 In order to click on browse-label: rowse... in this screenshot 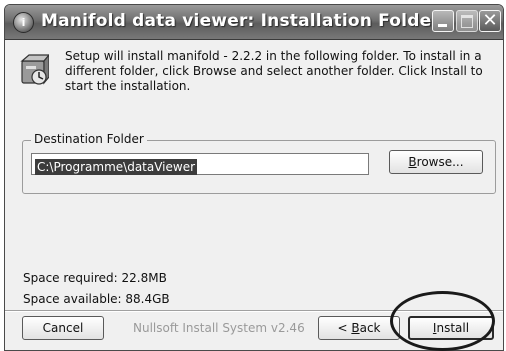, I will do `click(440, 162)`.